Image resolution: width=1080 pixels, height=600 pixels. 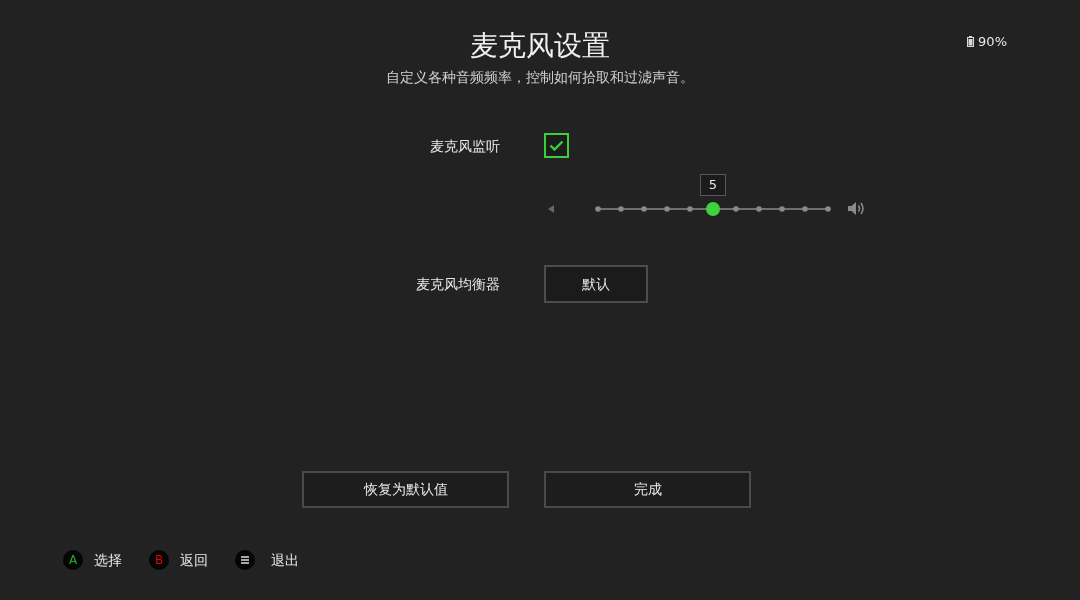 I want to click on page-subtitle: 自定义各种音频频率，控制如何拾取和过滤声音。, so click(x=540, y=77).